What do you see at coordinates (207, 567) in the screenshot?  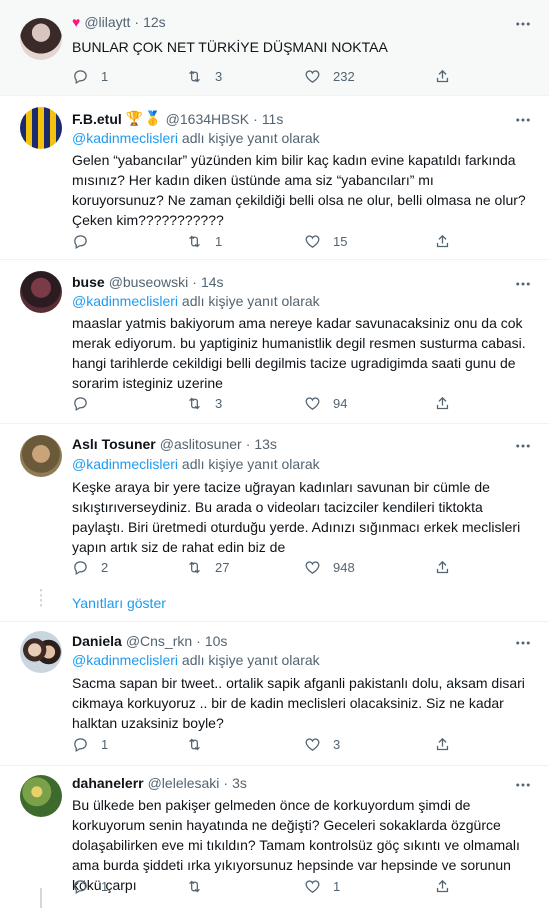 I see `retweet-button: 27` at bounding box center [207, 567].